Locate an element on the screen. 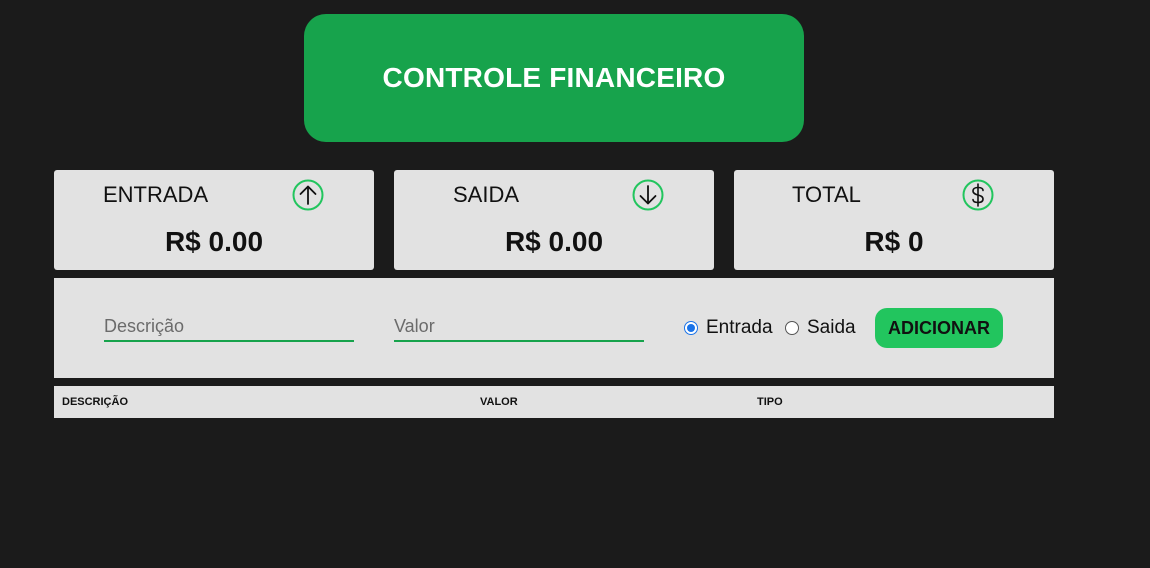 The image size is (1150, 568). radio-entrada-button is located at coordinates (691, 328).